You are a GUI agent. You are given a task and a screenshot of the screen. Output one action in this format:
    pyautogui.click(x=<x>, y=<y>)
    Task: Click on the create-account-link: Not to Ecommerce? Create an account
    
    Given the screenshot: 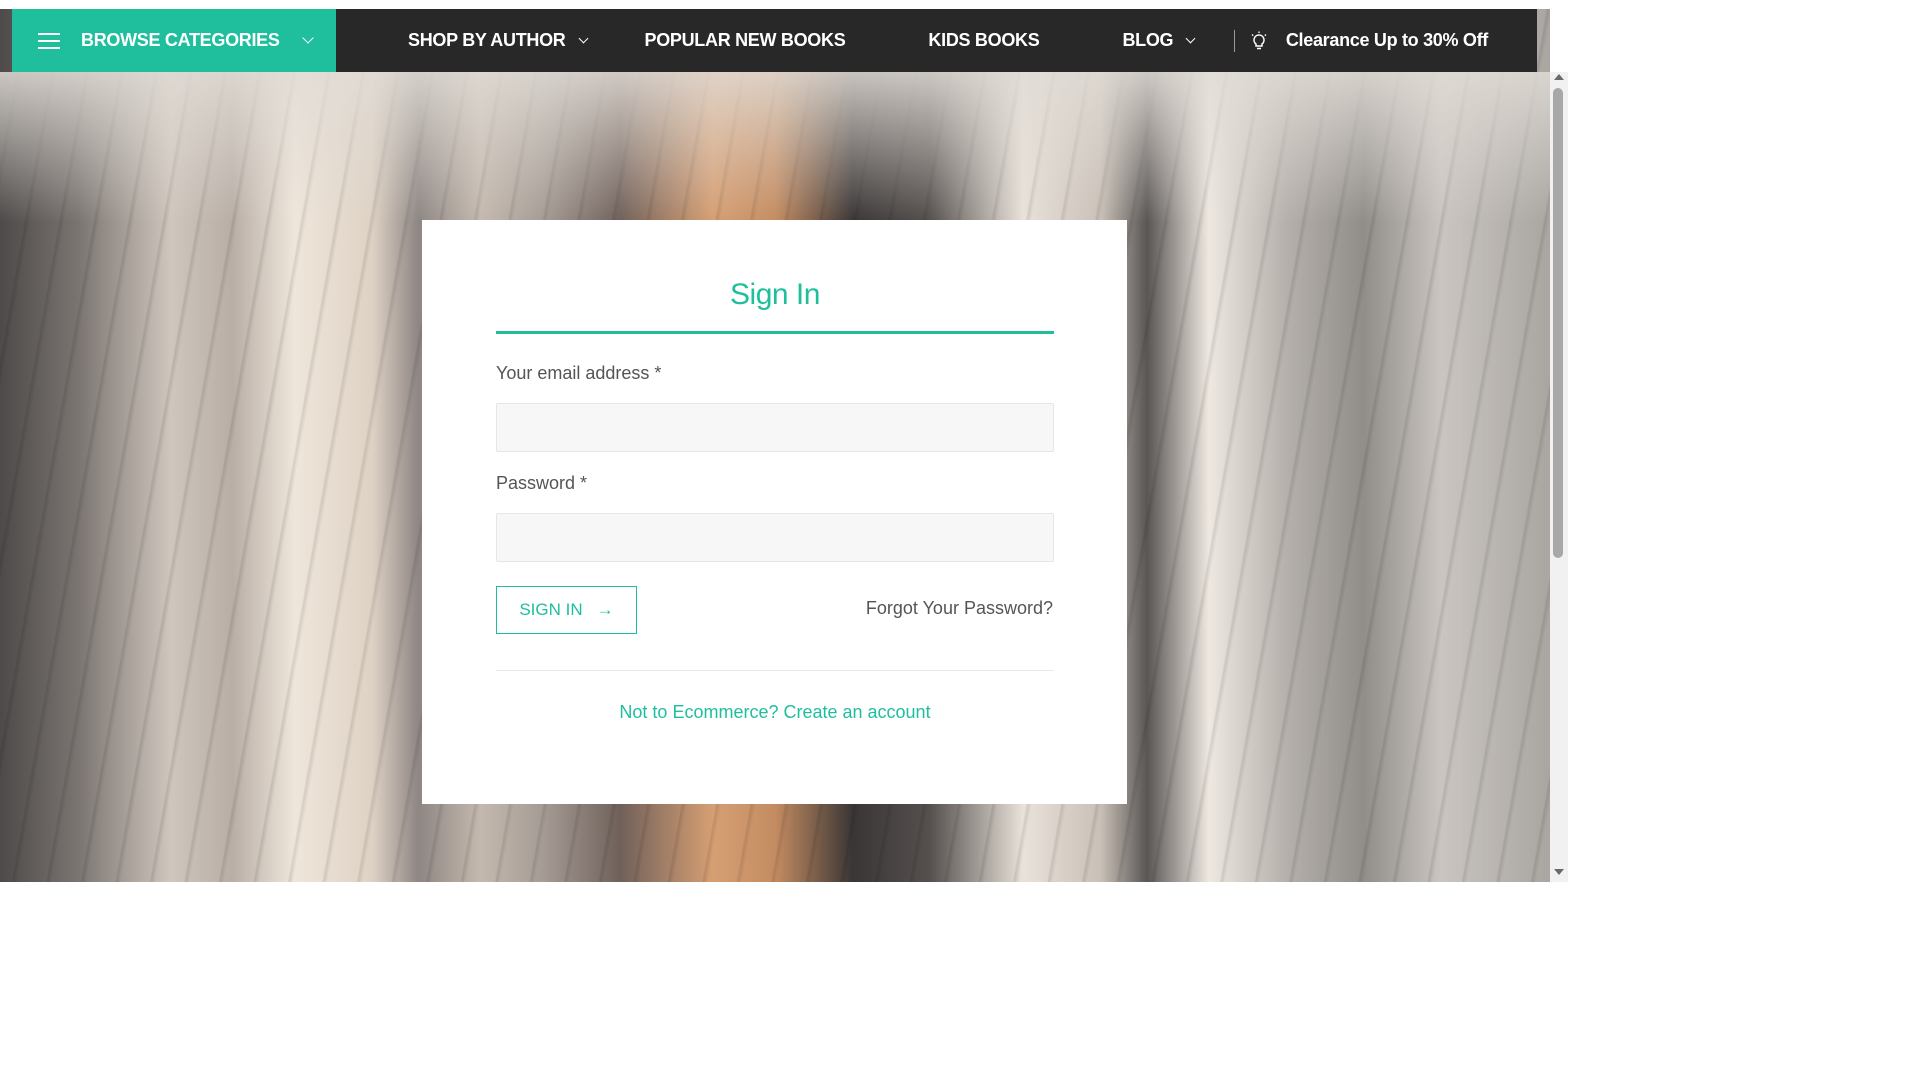 What is the action you would take?
    pyautogui.click(x=775, y=712)
    